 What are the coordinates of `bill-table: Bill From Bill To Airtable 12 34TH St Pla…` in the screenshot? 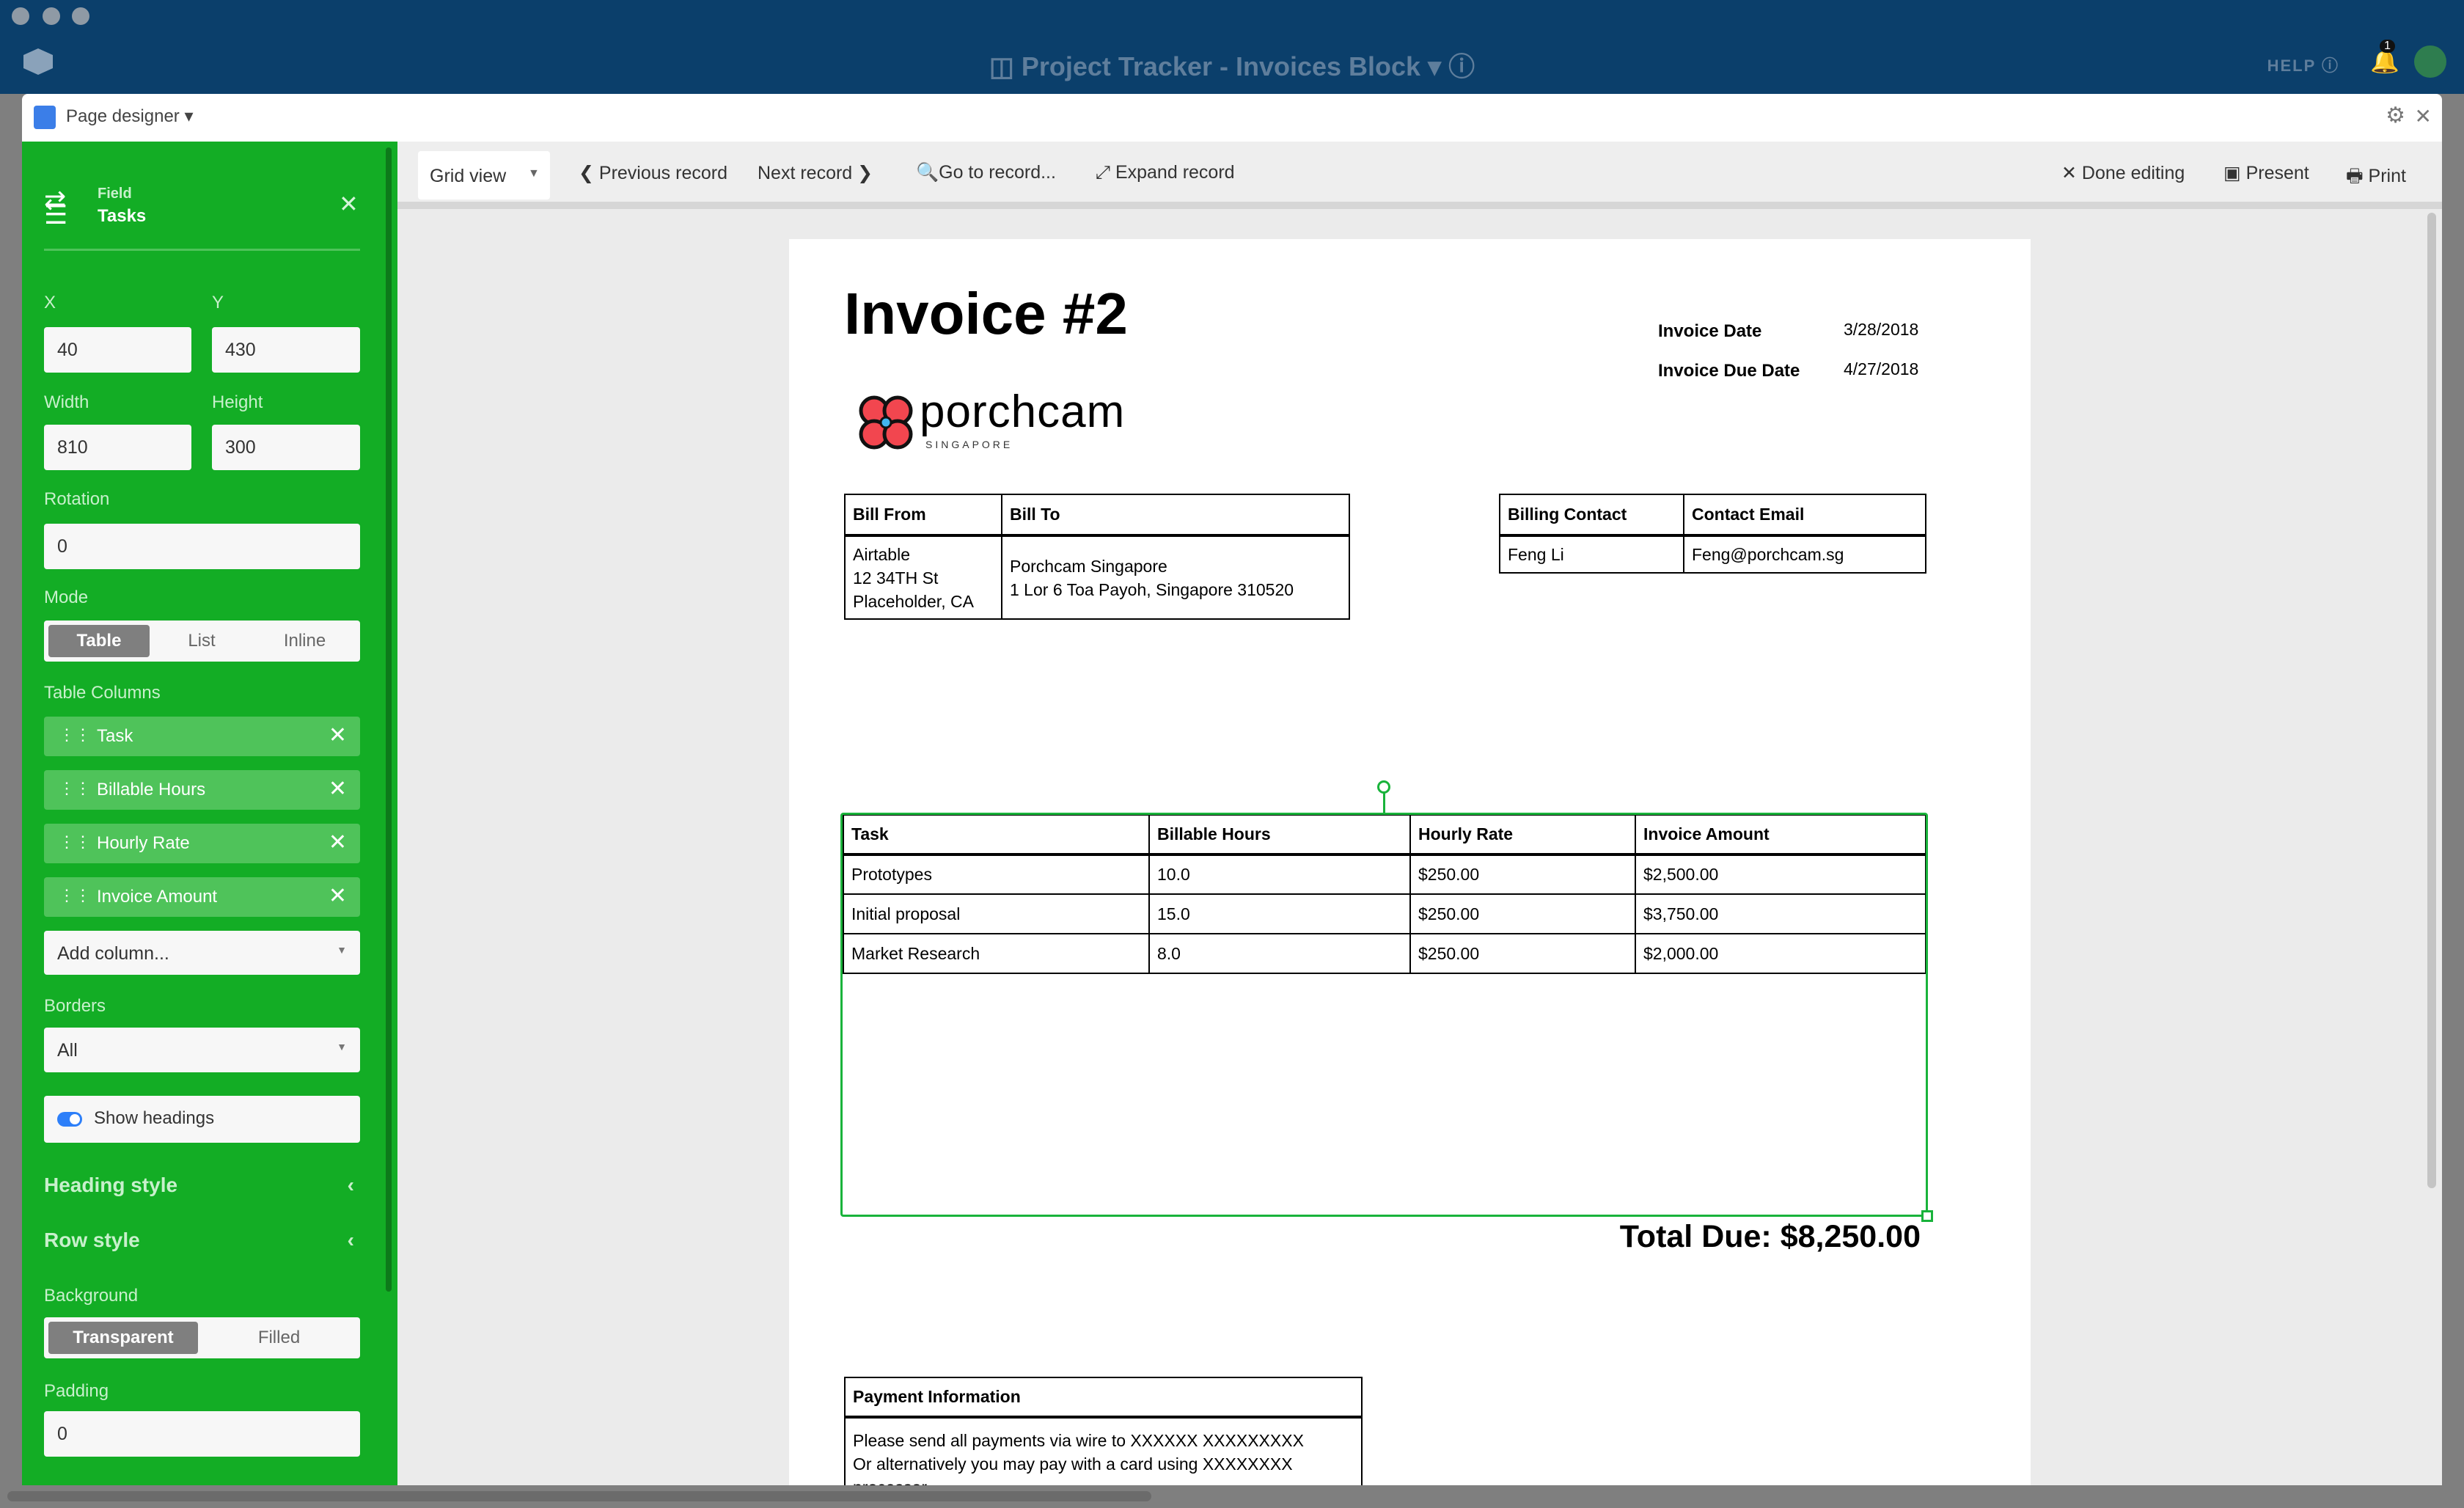 It's located at (1097, 557).